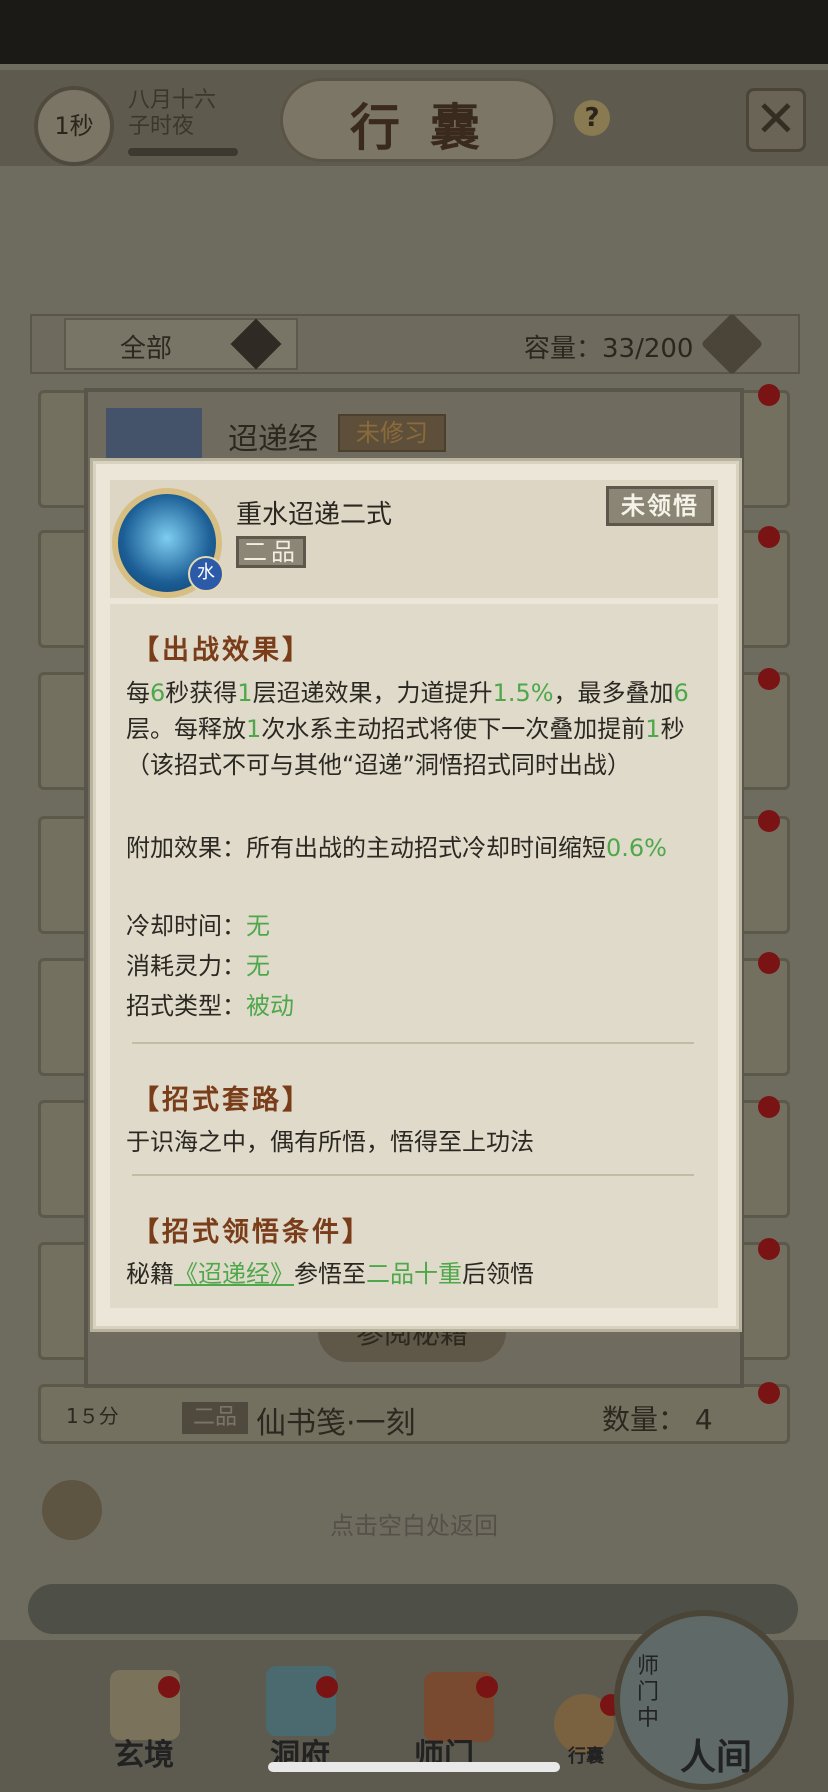  I want to click on time-line: 子时夜, so click(161, 126).